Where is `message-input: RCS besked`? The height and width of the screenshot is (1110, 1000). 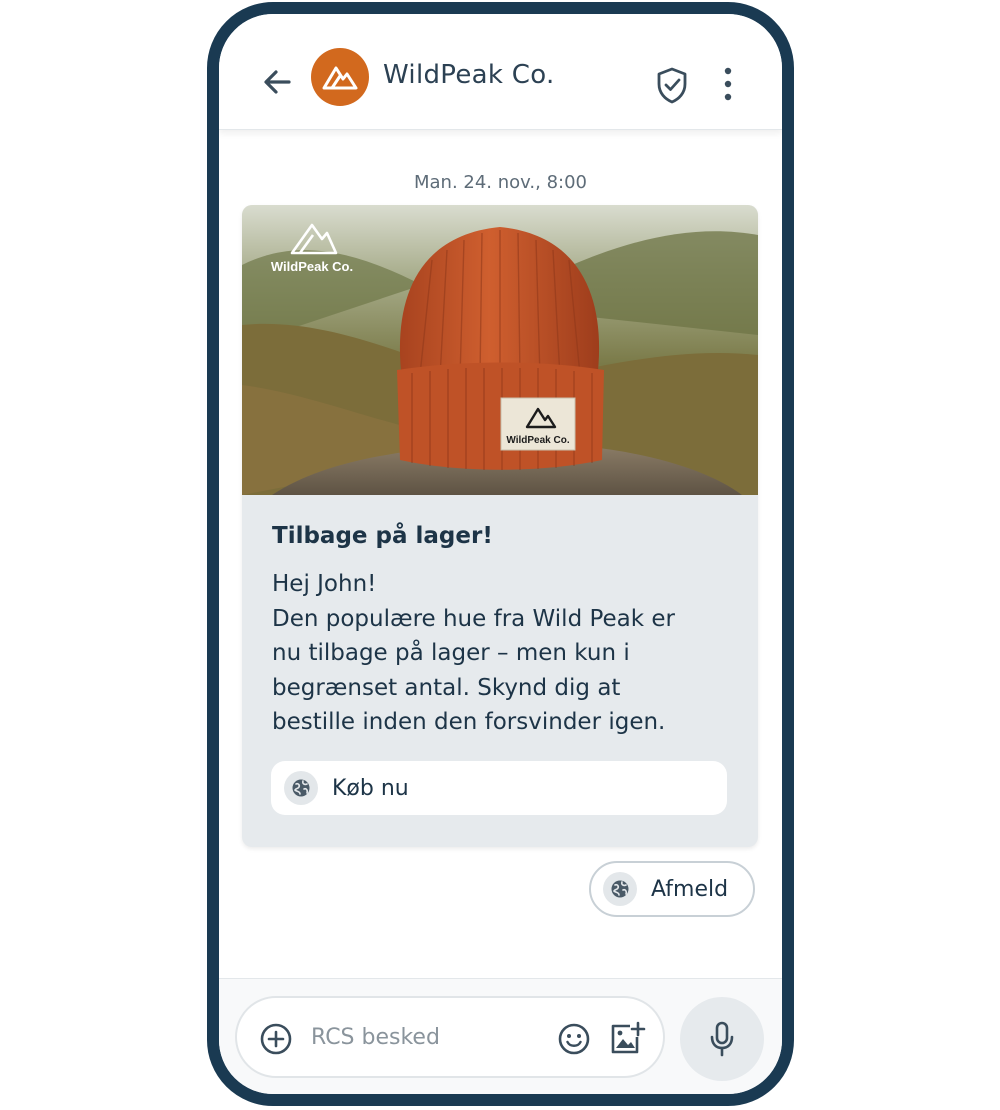 message-input: RCS besked is located at coordinates (450, 1037).